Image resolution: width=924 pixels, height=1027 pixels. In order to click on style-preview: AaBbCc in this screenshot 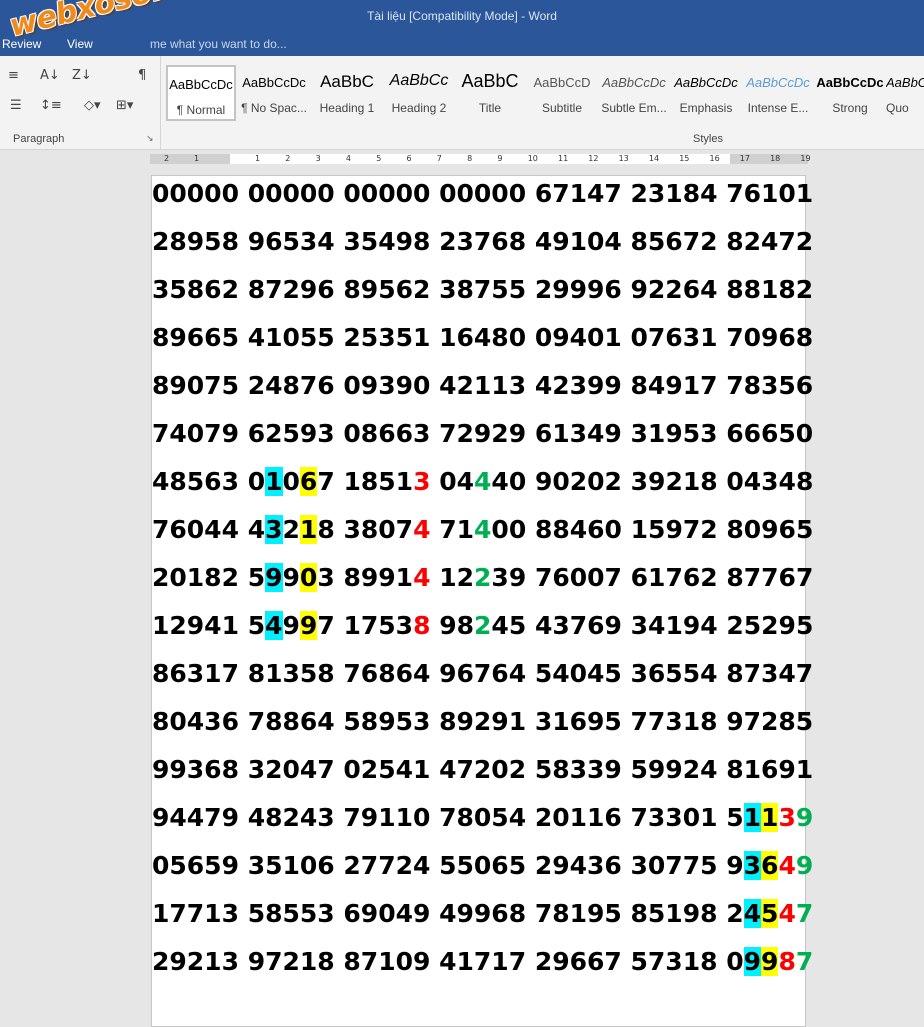, I will do `click(905, 82)`.